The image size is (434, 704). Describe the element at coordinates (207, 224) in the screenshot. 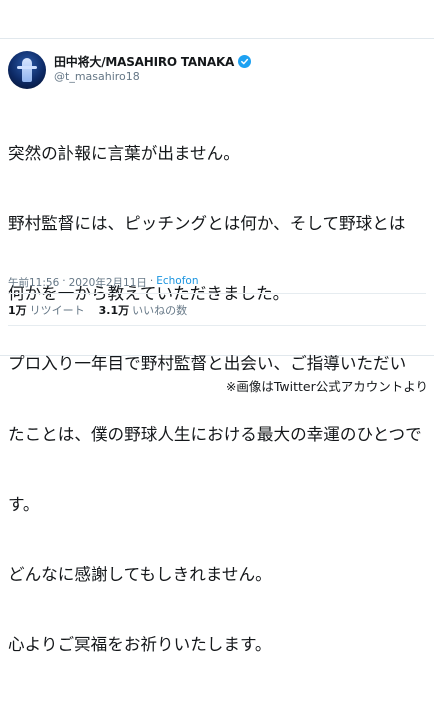

I see `tweet-text-line: 野村監督には、ピッチングとは何か、そして野球とは` at that location.